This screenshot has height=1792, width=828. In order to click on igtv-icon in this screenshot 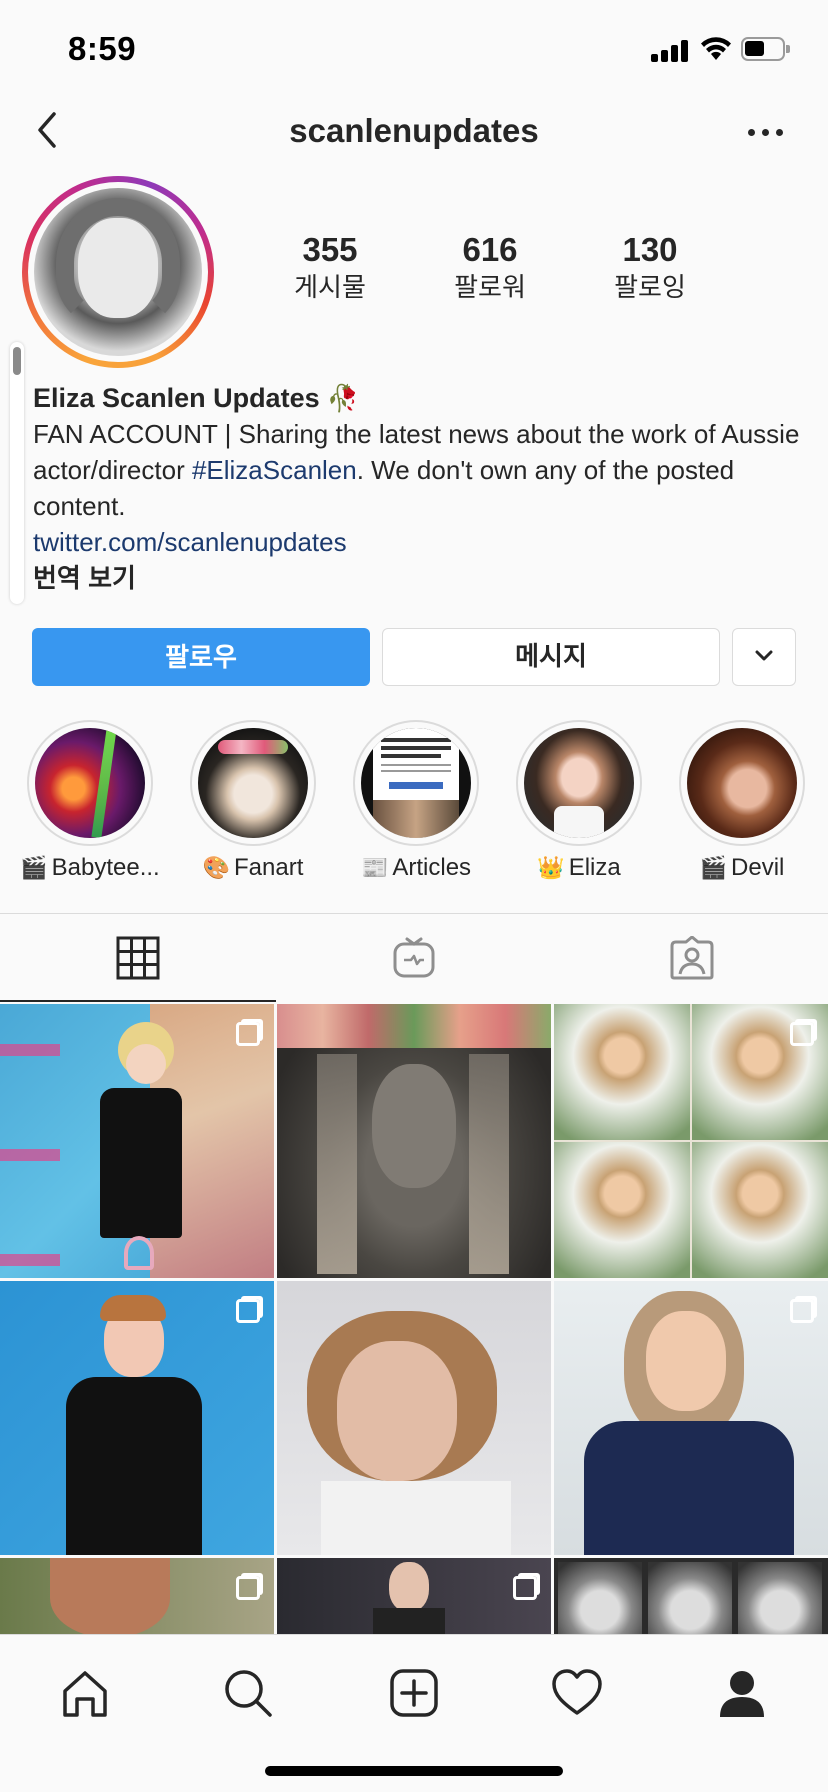, I will do `click(414, 957)`.